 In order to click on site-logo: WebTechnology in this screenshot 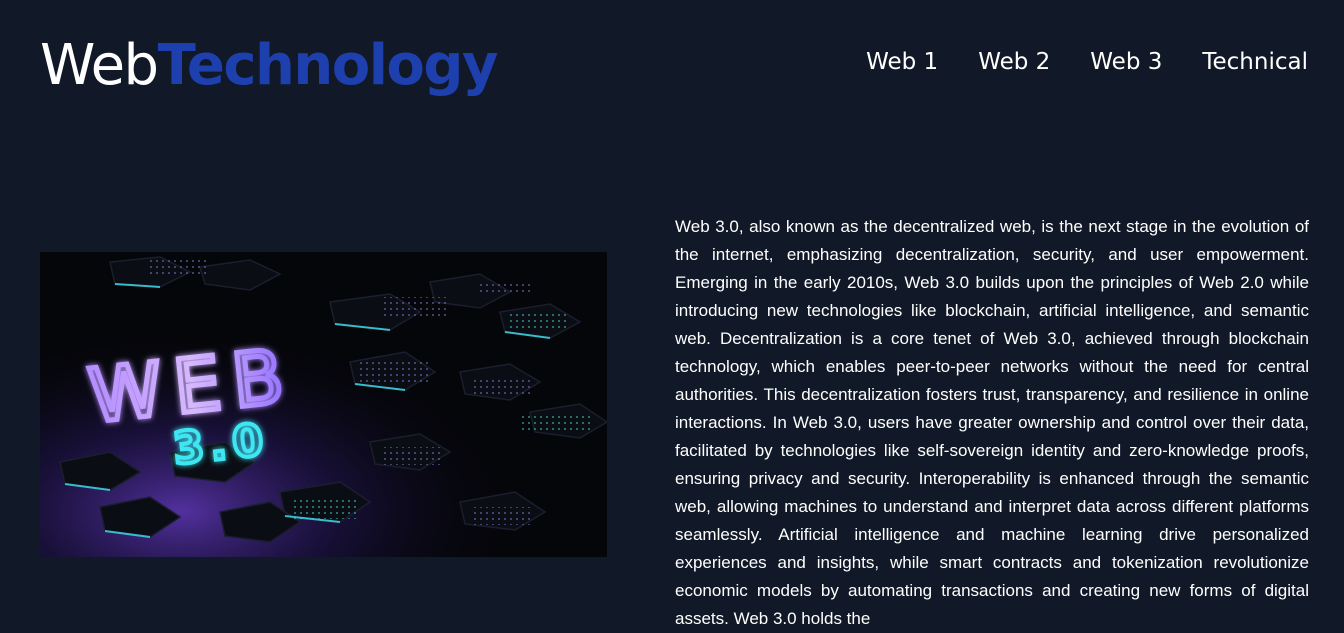, I will do `click(269, 66)`.